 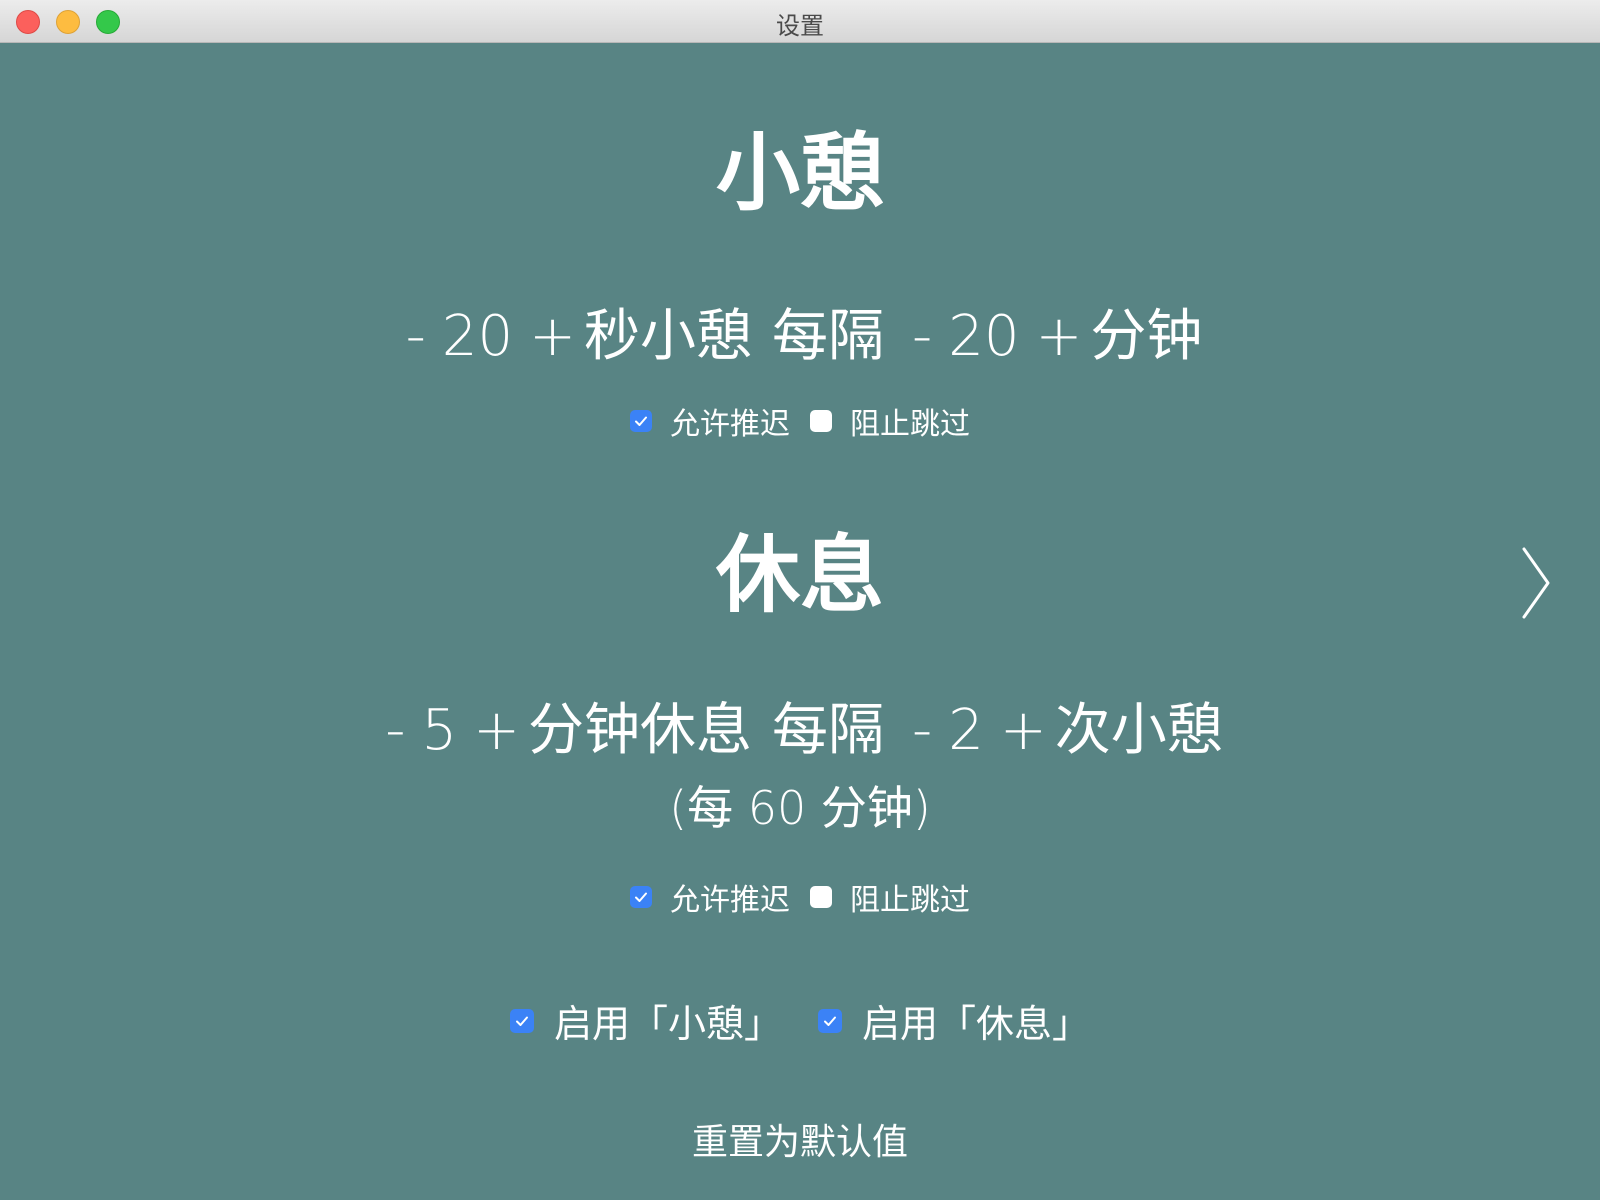 I want to click on break-prevent-skip-option: 阻止跳过, so click(x=890, y=897).